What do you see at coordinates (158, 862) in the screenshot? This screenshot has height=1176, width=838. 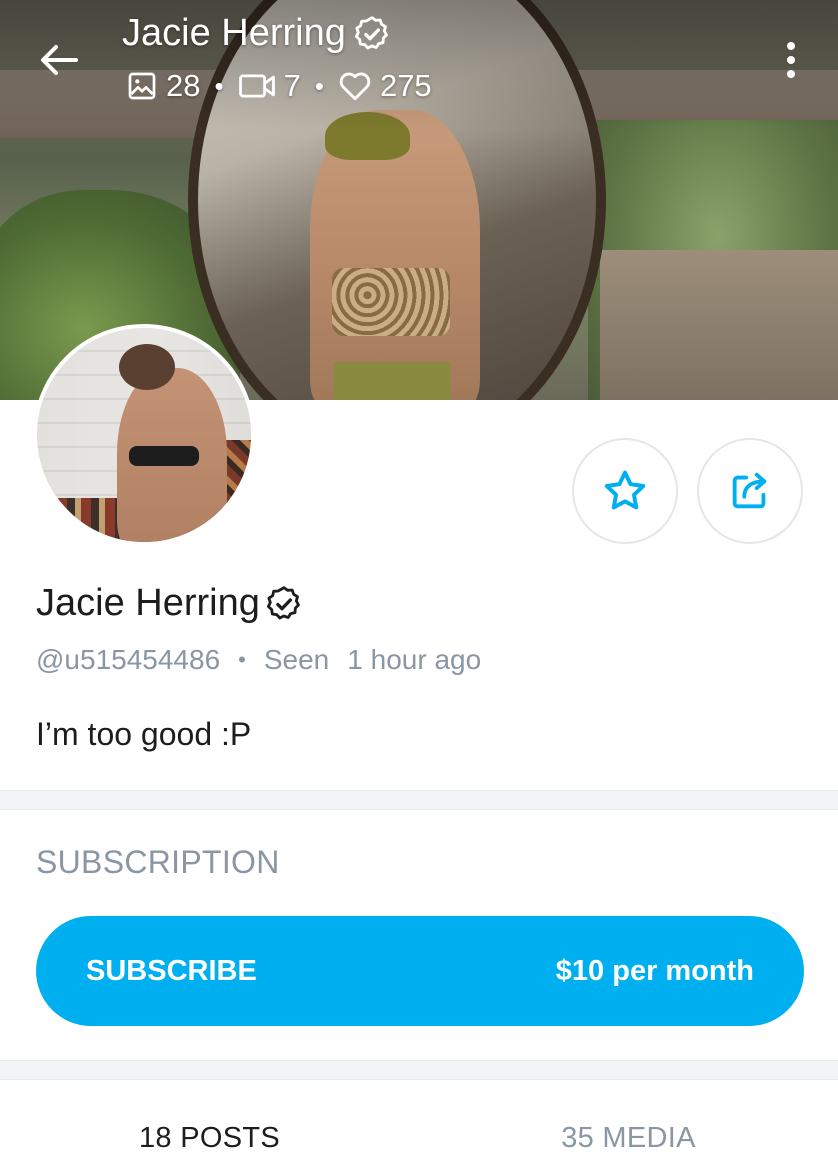 I see `subscription-section-title: SUBSCRIPTION` at bounding box center [158, 862].